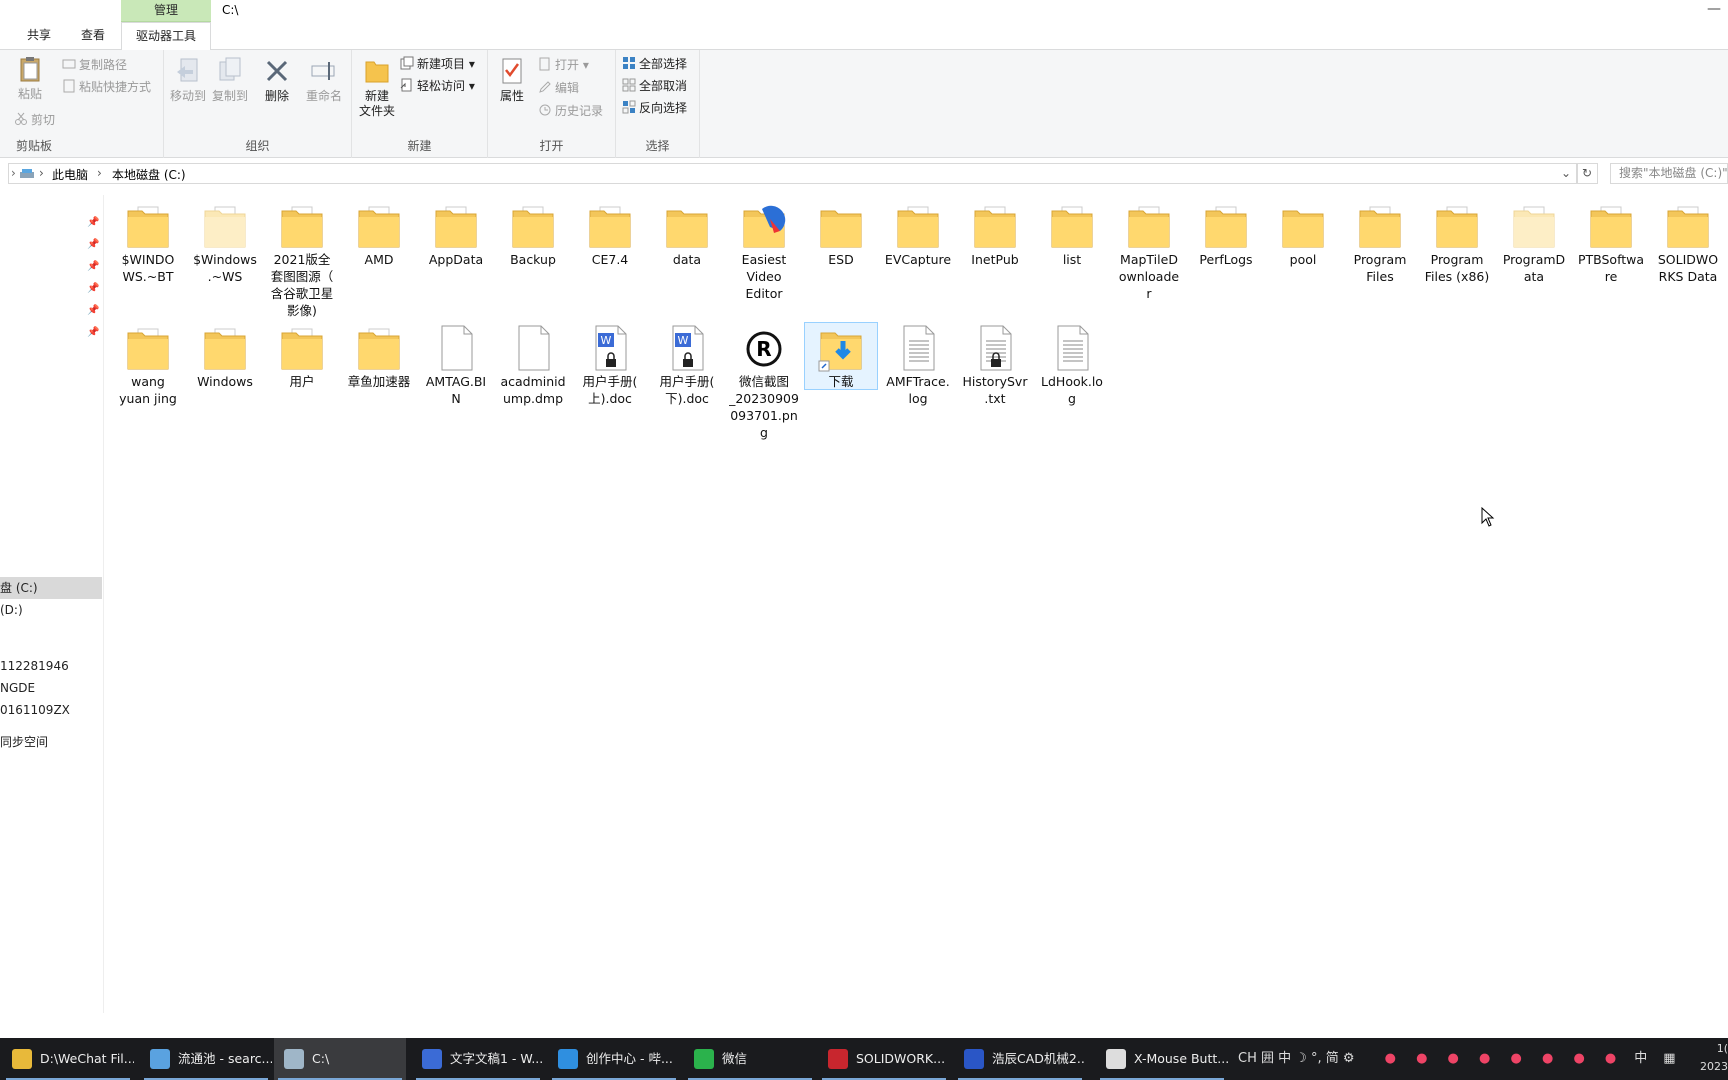  I want to click on ribbon-tabs: 共享 查看 驱动器工具, so click(864, 36).